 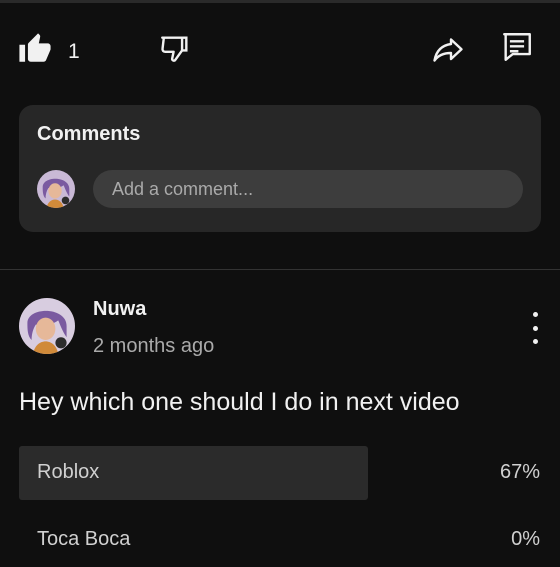 What do you see at coordinates (519, 472) in the screenshot?
I see `poll-option-percent: 67%` at bounding box center [519, 472].